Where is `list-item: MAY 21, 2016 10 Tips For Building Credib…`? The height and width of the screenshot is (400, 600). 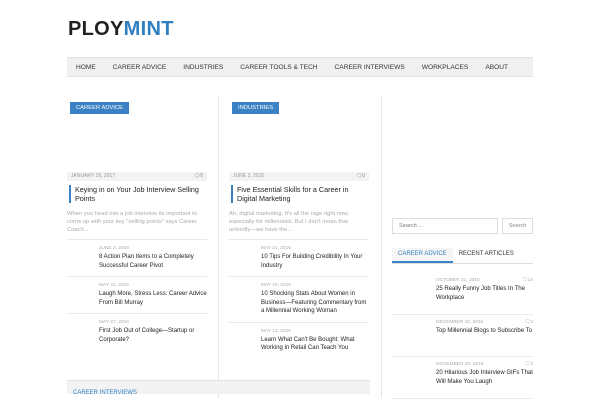
list-item: MAY 21, 2016 10 Tips For Building Credib… is located at coordinates (299, 257).